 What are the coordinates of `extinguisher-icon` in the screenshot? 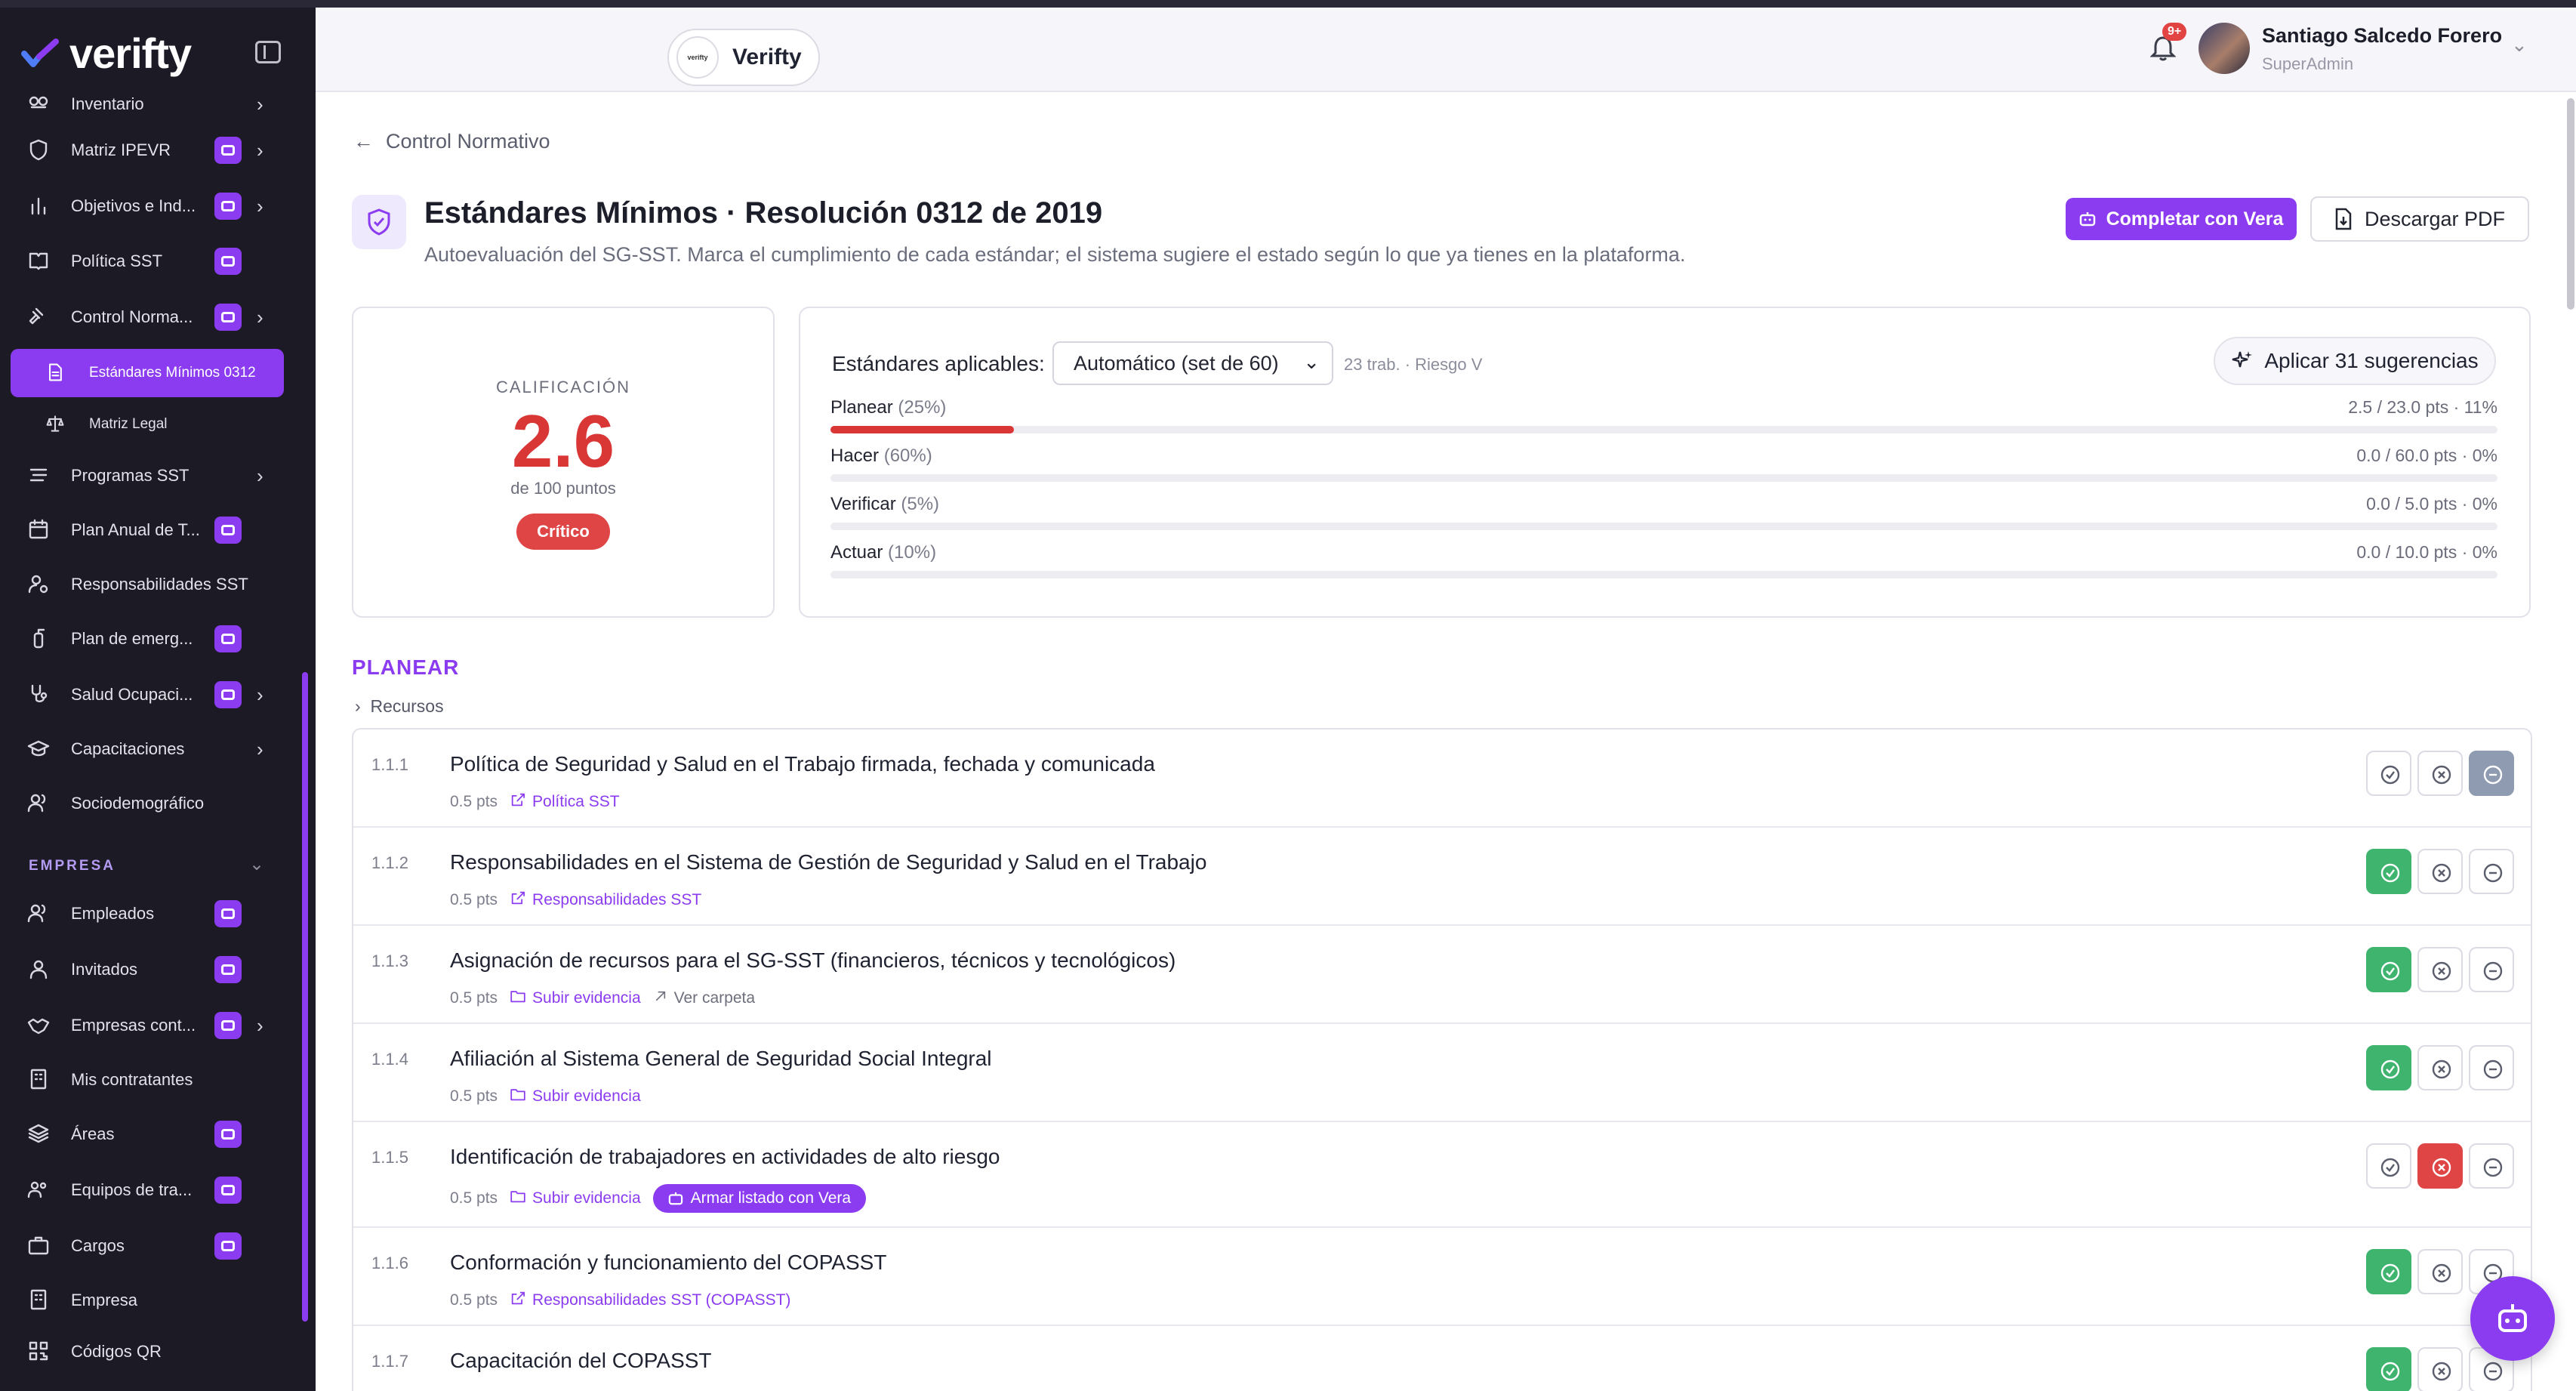 It's located at (39, 639).